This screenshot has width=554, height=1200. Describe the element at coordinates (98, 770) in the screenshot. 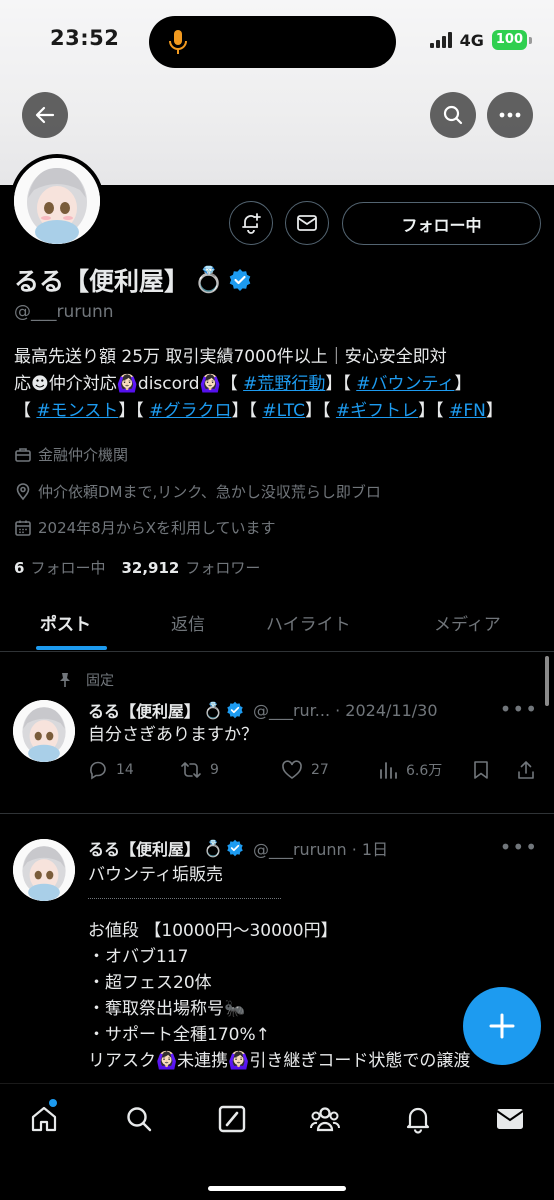

I see `reply-icon` at that location.